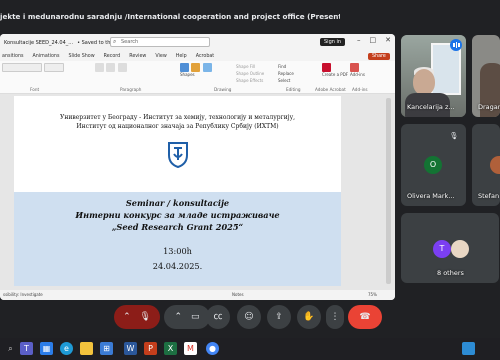  I want to click on store-icon: ⊞, so click(106, 348).